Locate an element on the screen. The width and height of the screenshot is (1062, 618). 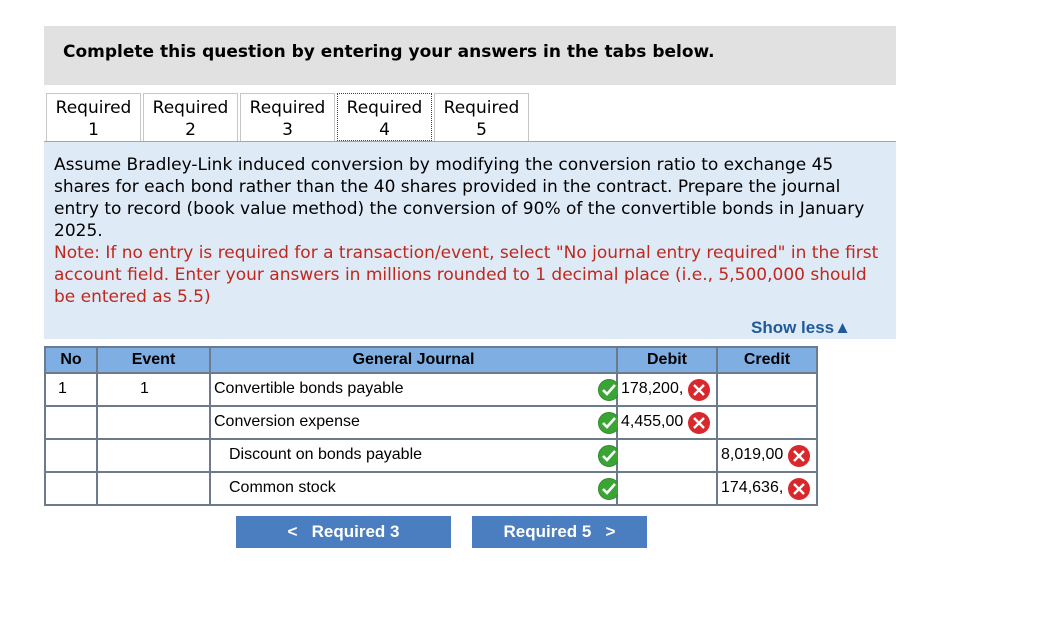
account-select: Discount on bonds payable is located at coordinates (414, 455).